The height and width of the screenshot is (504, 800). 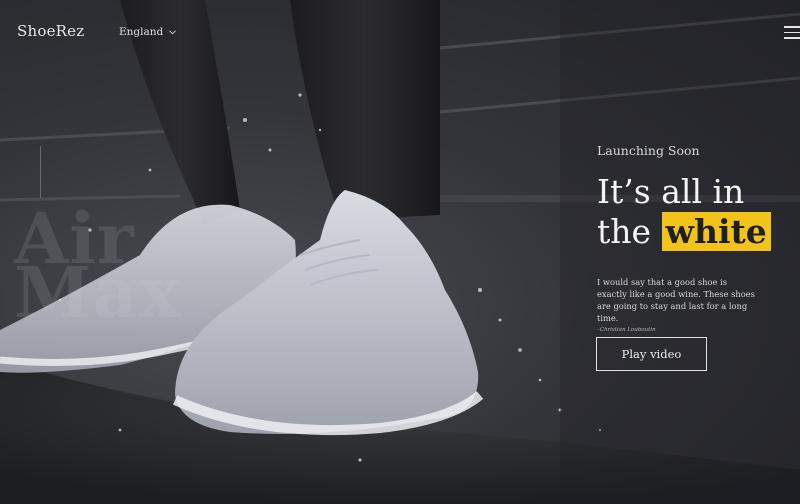 I want to click on launch-eyebrow: Launching Soon, so click(x=648, y=150).